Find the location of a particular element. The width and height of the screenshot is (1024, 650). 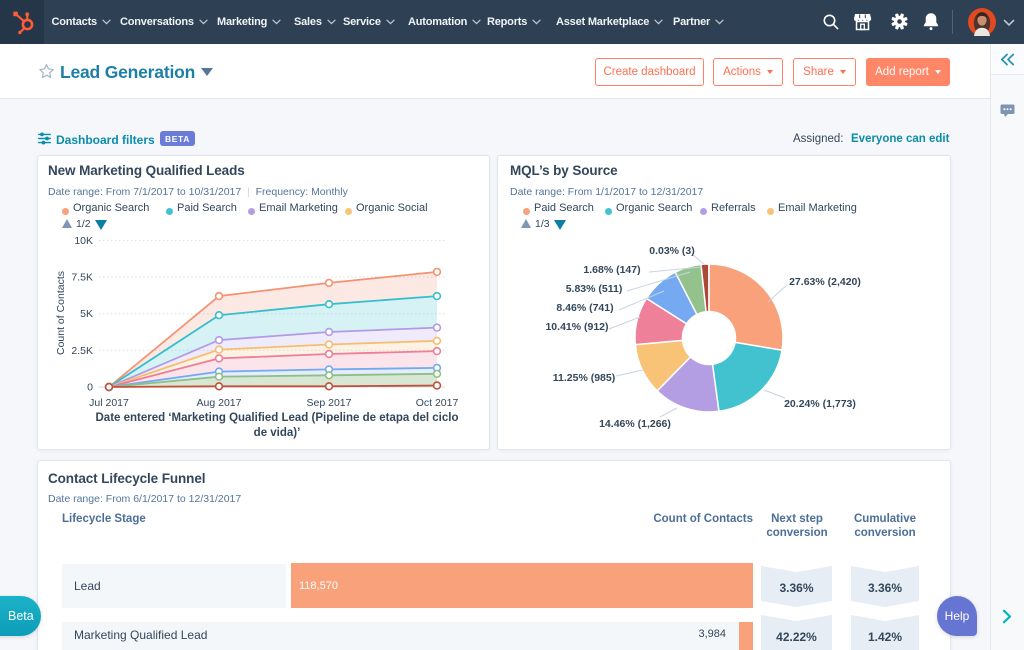

svg-text: 27.63% (2,420) is located at coordinates (825, 282).